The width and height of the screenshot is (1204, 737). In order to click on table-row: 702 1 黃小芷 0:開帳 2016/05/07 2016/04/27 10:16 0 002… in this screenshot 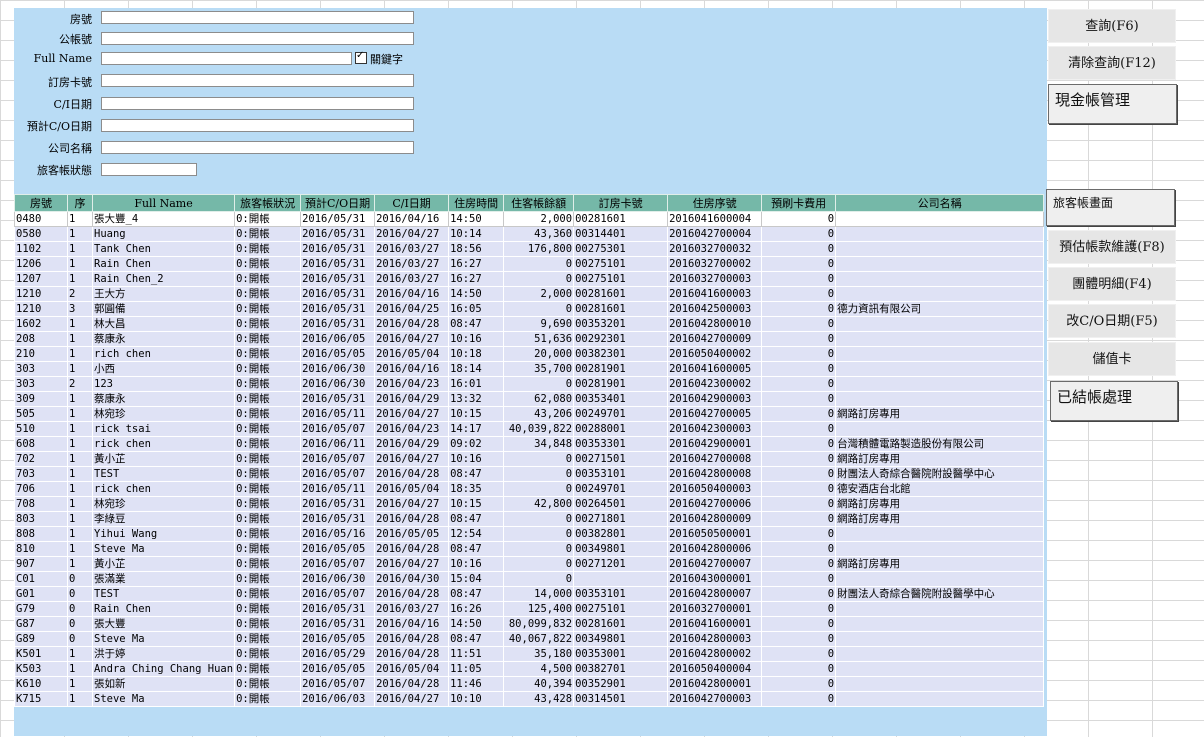, I will do `click(529, 459)`.